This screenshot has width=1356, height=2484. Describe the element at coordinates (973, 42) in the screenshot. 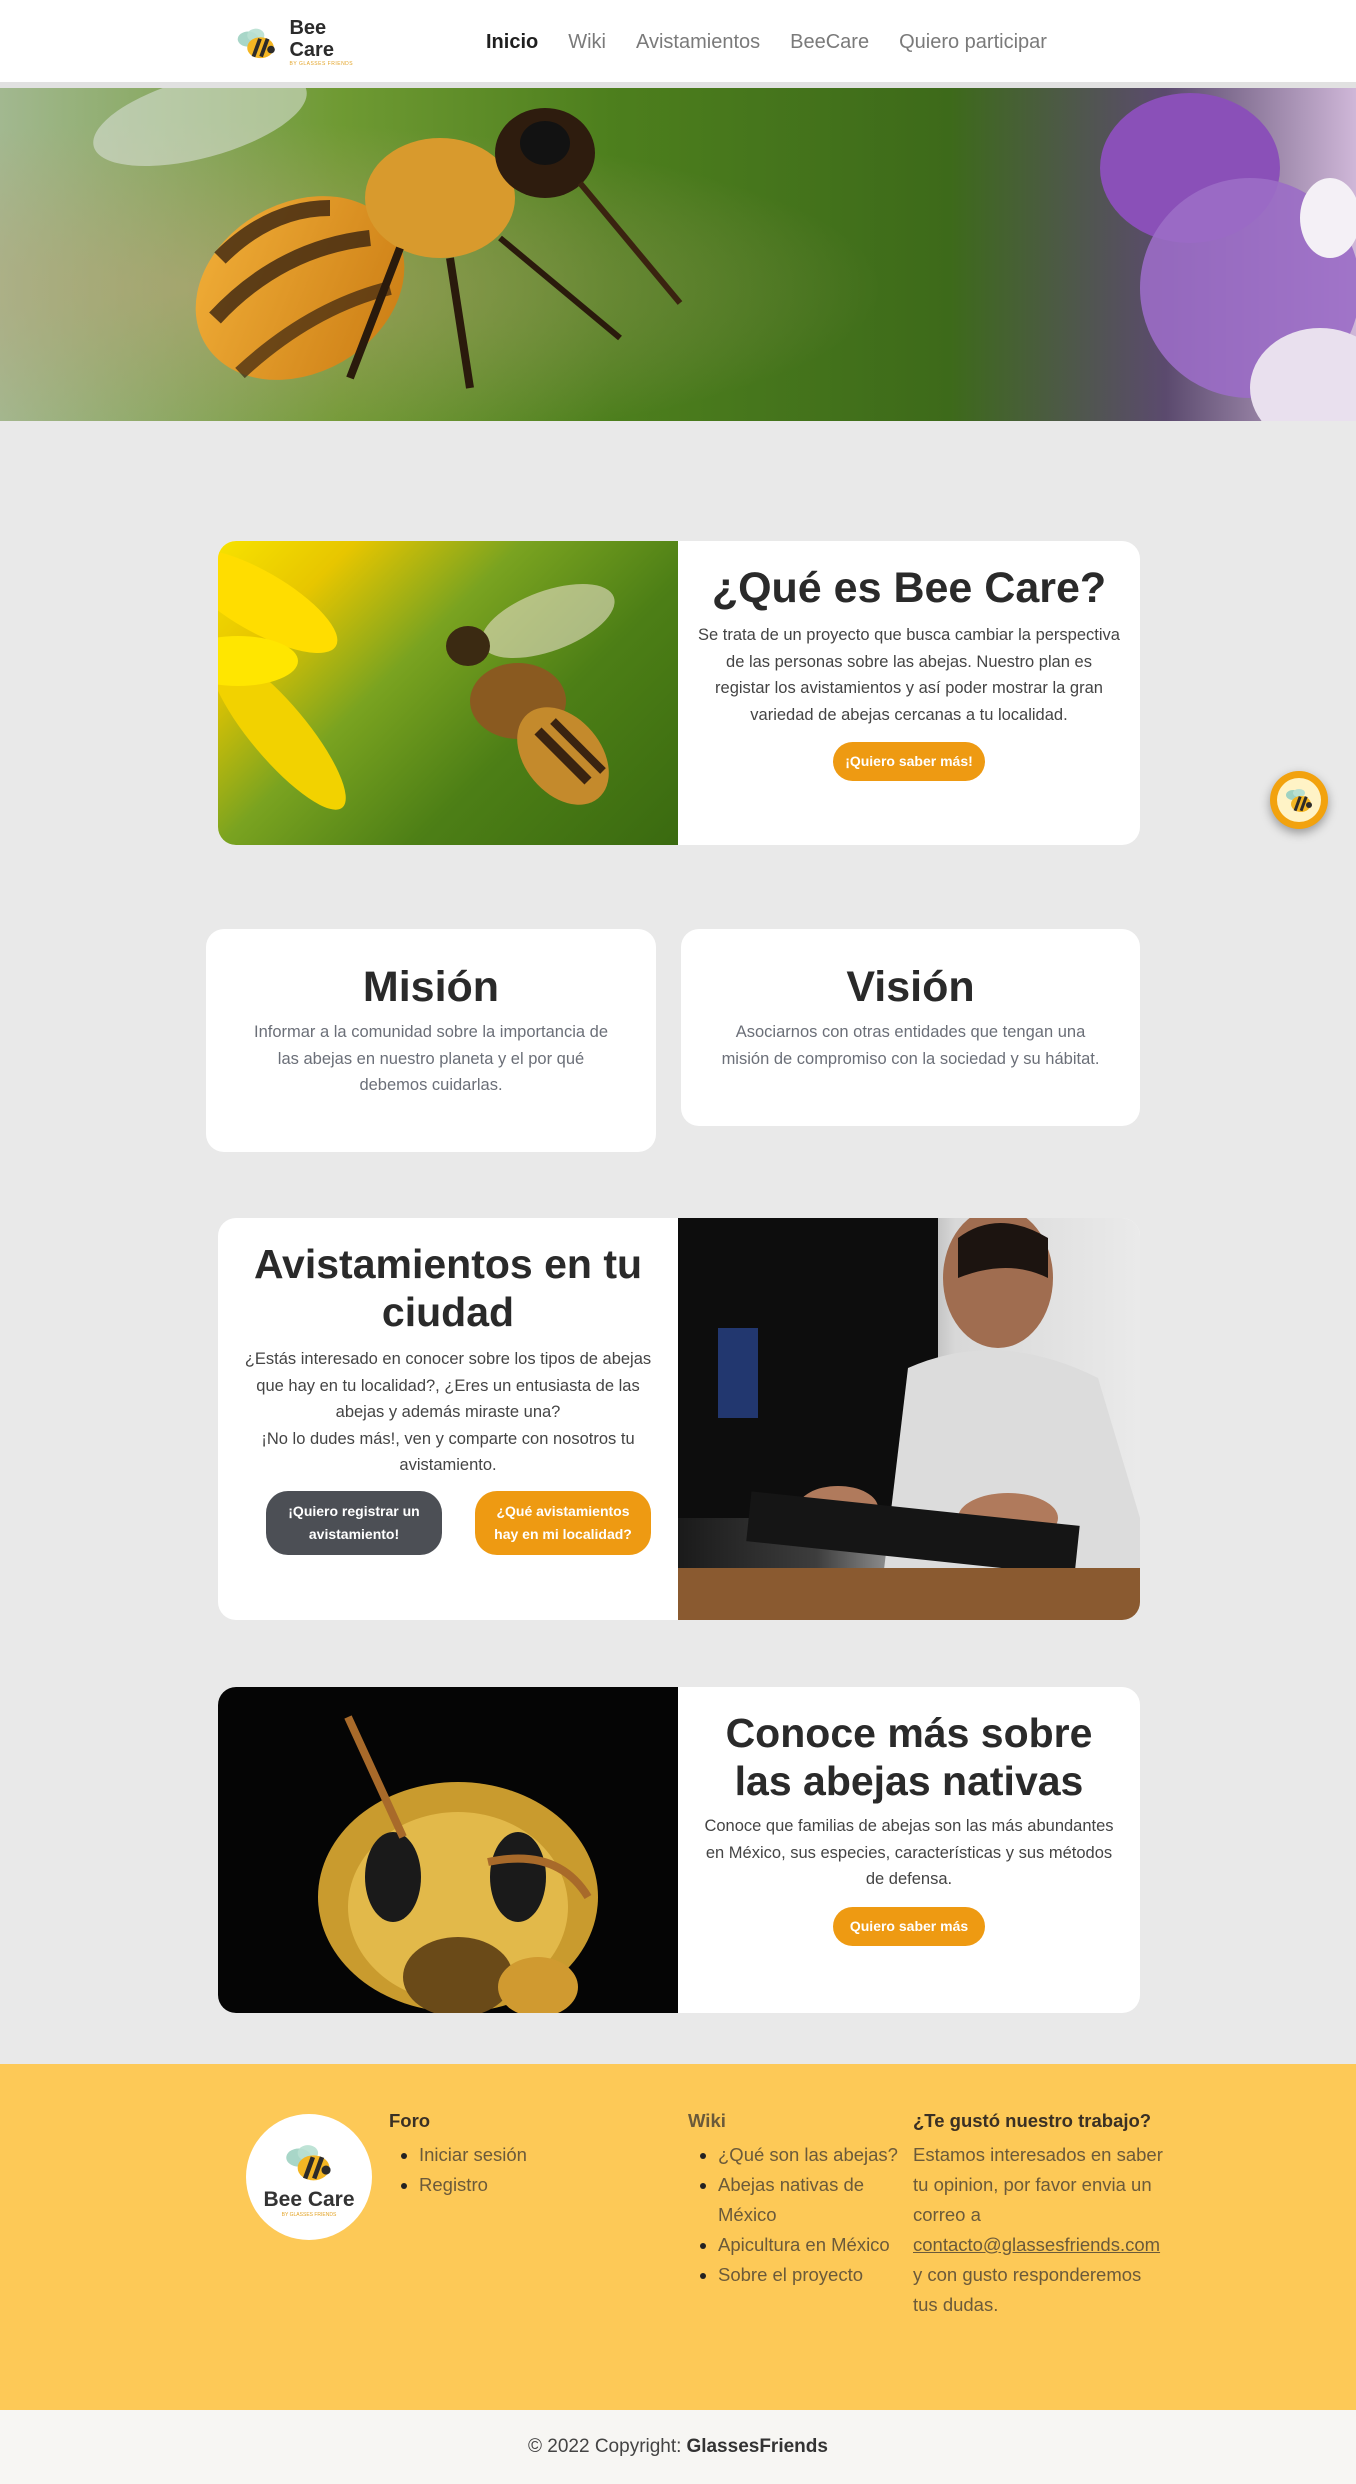

I see `nav-link-quiero-participar: Quiero participar` at that location.